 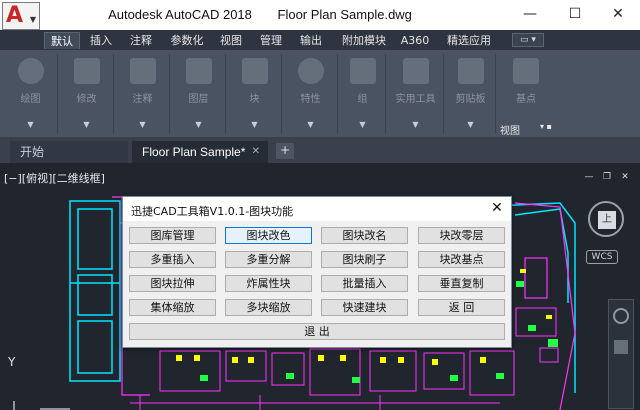 I want to click on ribbon-group-label: 绘图, so click(x=30, y=99).